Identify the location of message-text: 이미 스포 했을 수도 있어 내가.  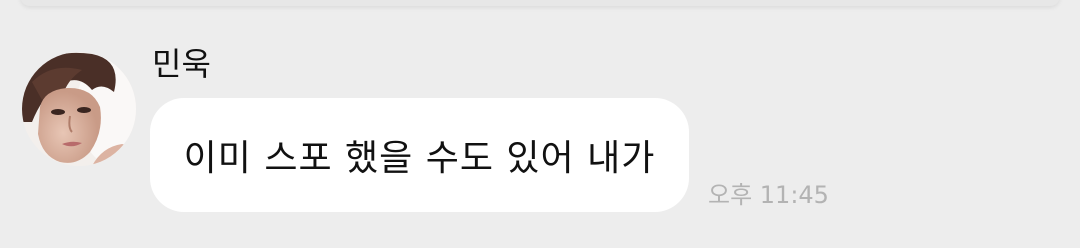
(419, 158).